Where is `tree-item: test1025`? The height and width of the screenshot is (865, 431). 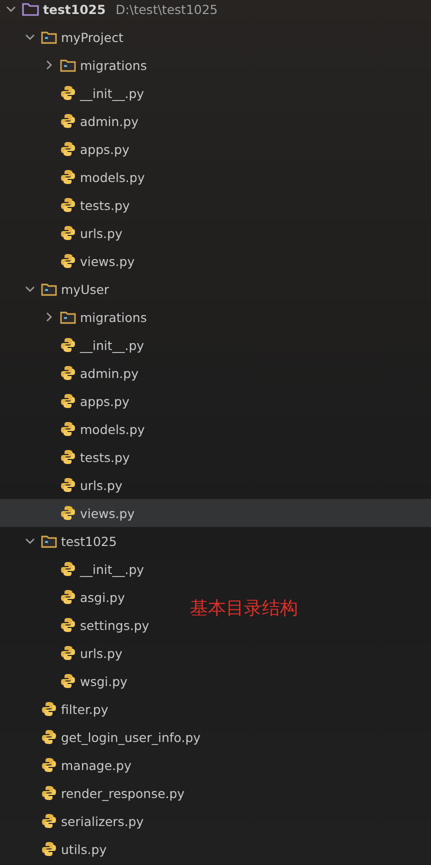
tree-item: test1025 is located at coordinates (62, 541).